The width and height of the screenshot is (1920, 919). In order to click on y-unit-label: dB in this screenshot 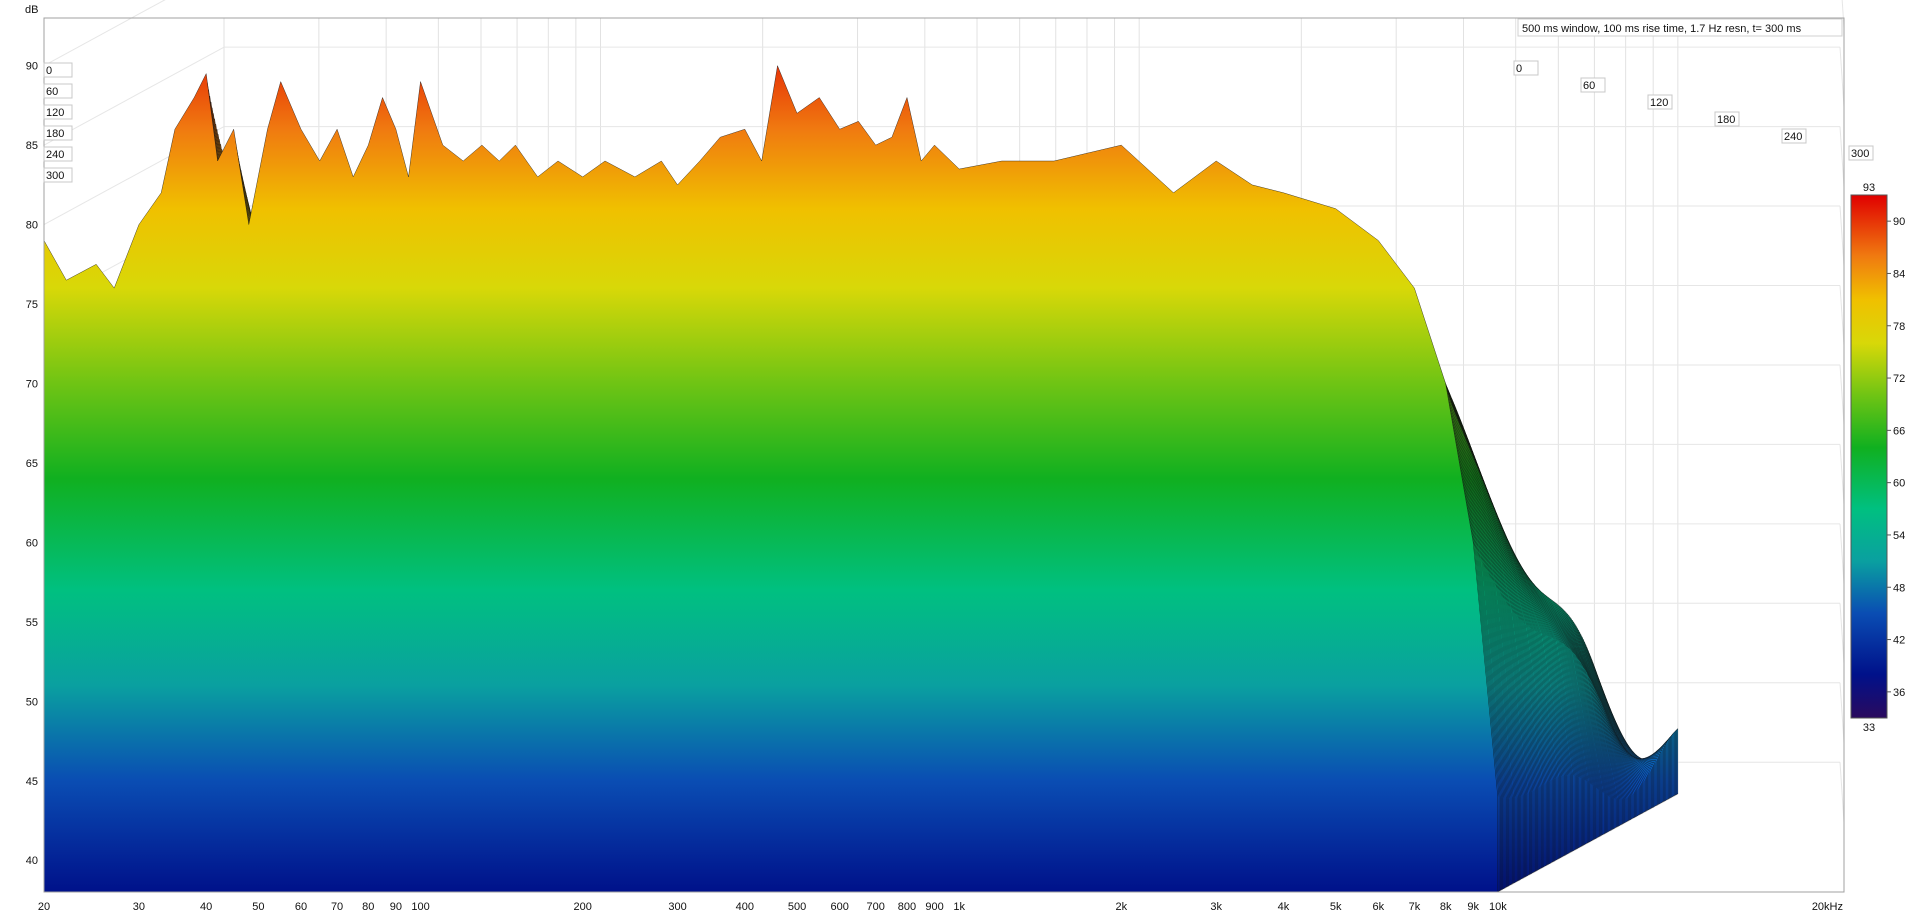, I will do `click(31, 10)`.